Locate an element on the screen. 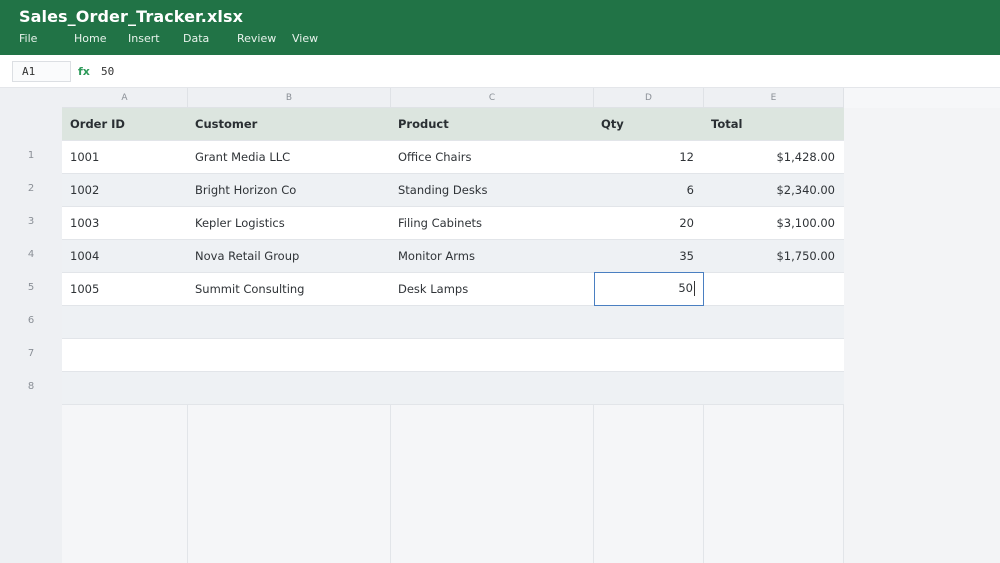 The width and height of the screenshot is (1000, 563). table-row: 1005 Summit Consulting Desk Lamps is located at coordinates (453, 289).